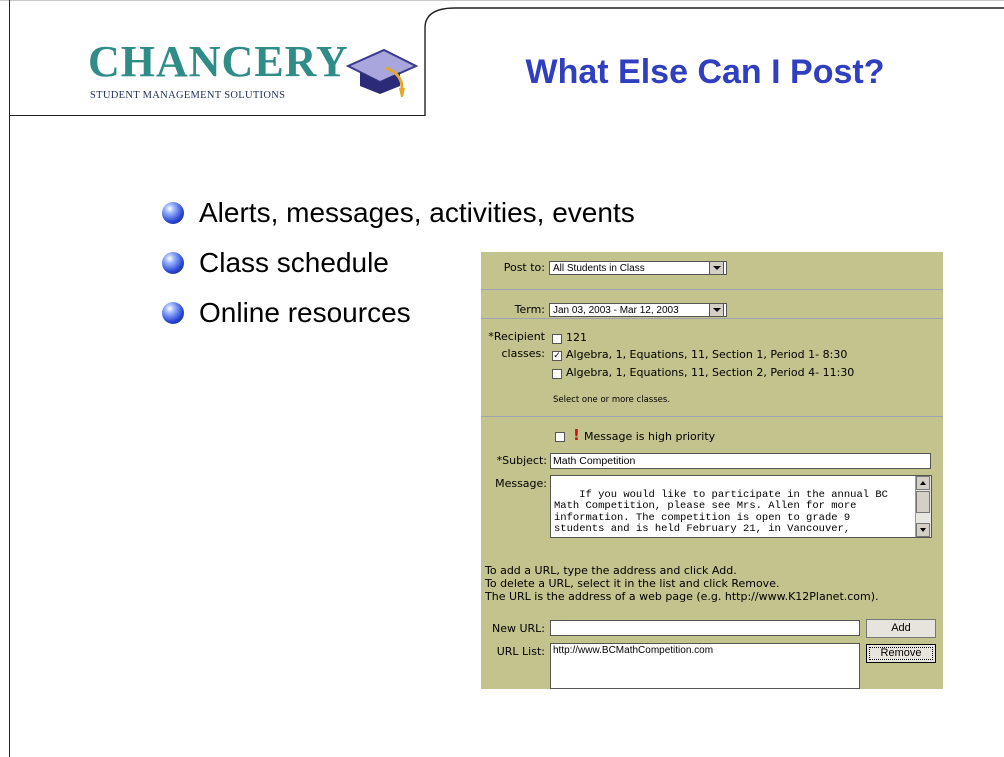 Image resolution: width=1004 pixels, height=757 pixels. What do you see at coordinates (740, 461) in the screenshot?
I see `subject-input: Math Competition` at bounding box center [740, 461].